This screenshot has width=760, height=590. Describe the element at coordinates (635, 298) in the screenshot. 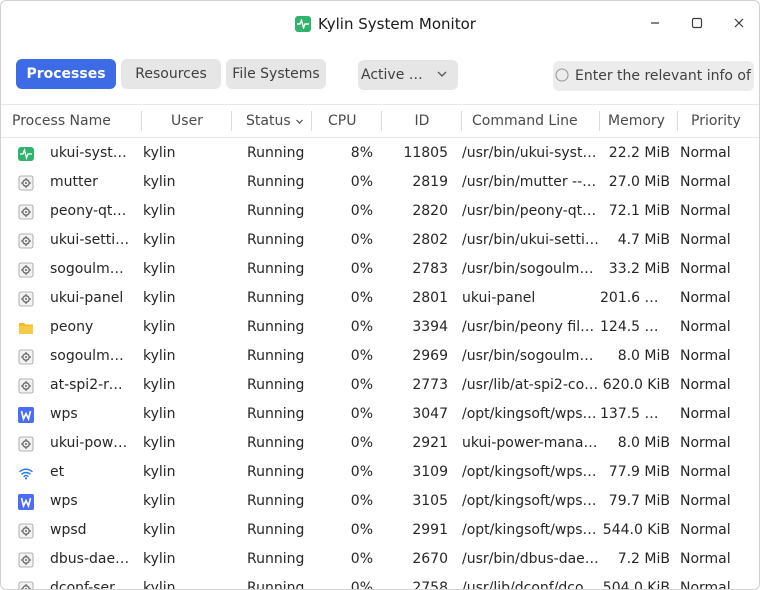

I see `process-memory: 201.6 MiB` at that location.